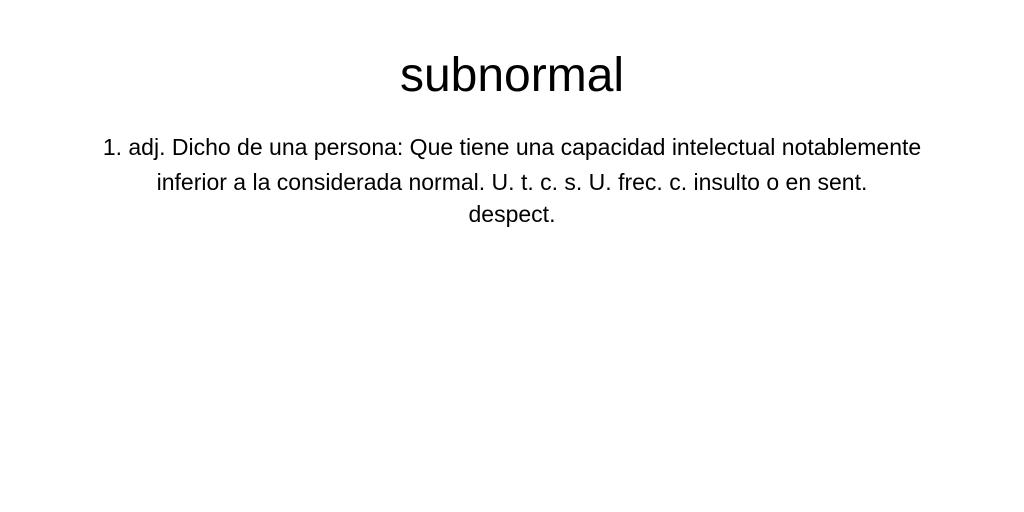 This screenshot has height=512, width=1024. What do you see at coordinates (512, 75) in the screenshot?
I see `entry-term: subnormal` at bounding box center [512, 75].